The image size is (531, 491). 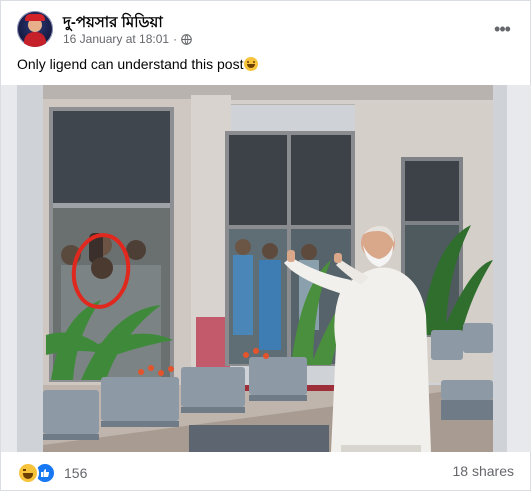 I want to click on reactions-summary: 156, so click(x=52, y=473).